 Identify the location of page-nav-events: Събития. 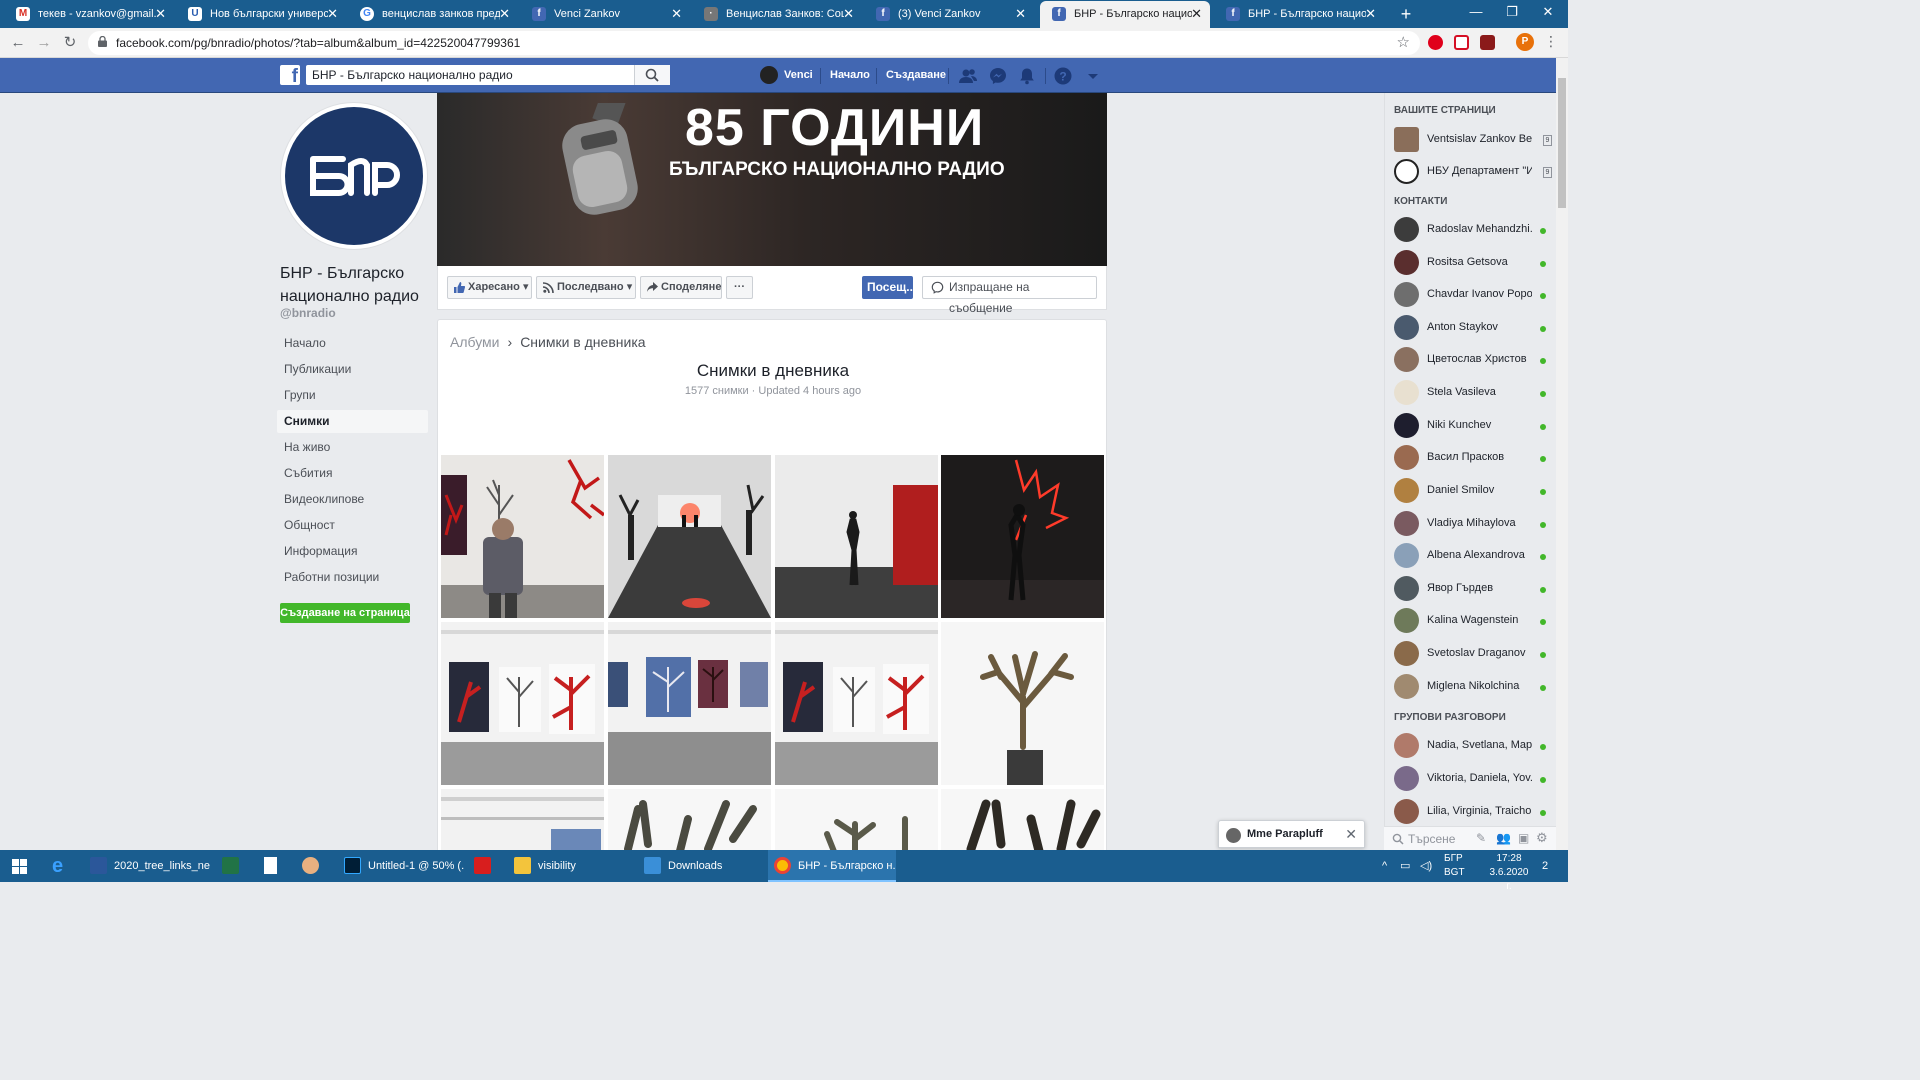
(352, 473).